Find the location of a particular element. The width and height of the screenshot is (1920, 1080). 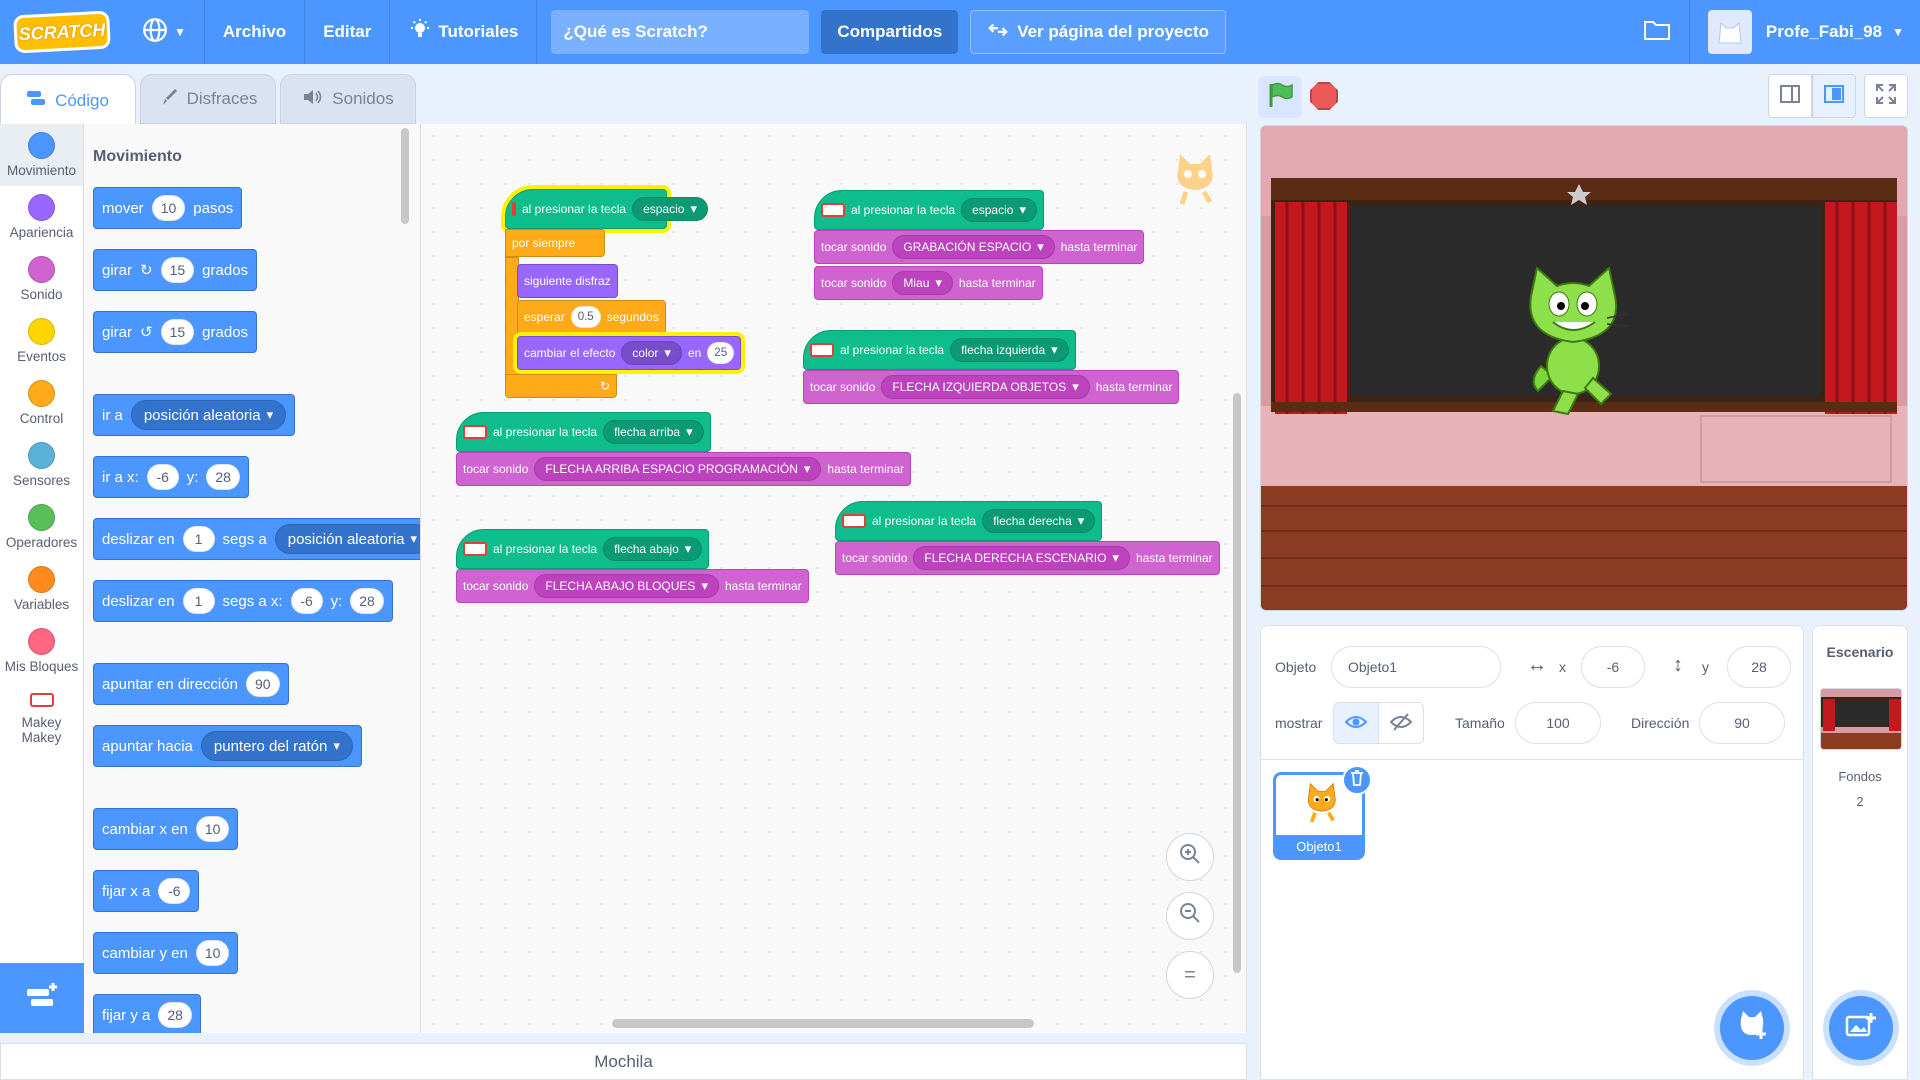

category-apariencia: Apariencia is located at coordinates (41, 217).